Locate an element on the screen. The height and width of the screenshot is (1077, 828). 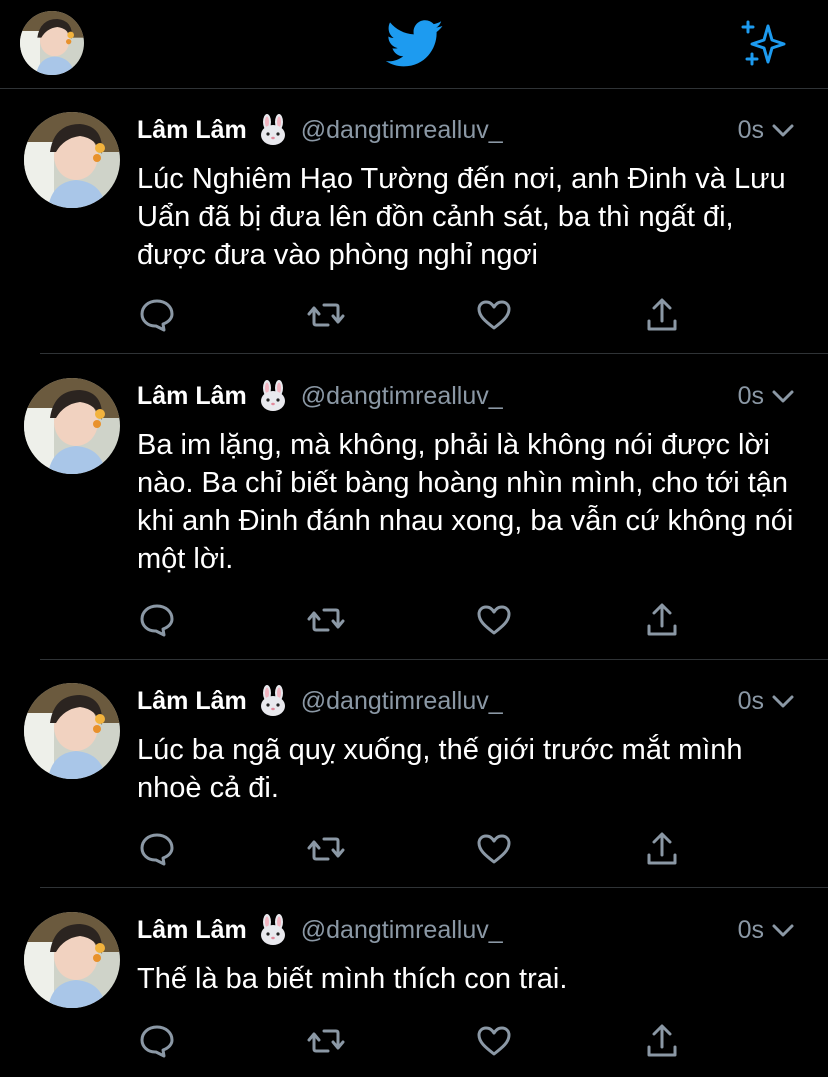
twitter-bird-icon is located at coordinates (414, 44).